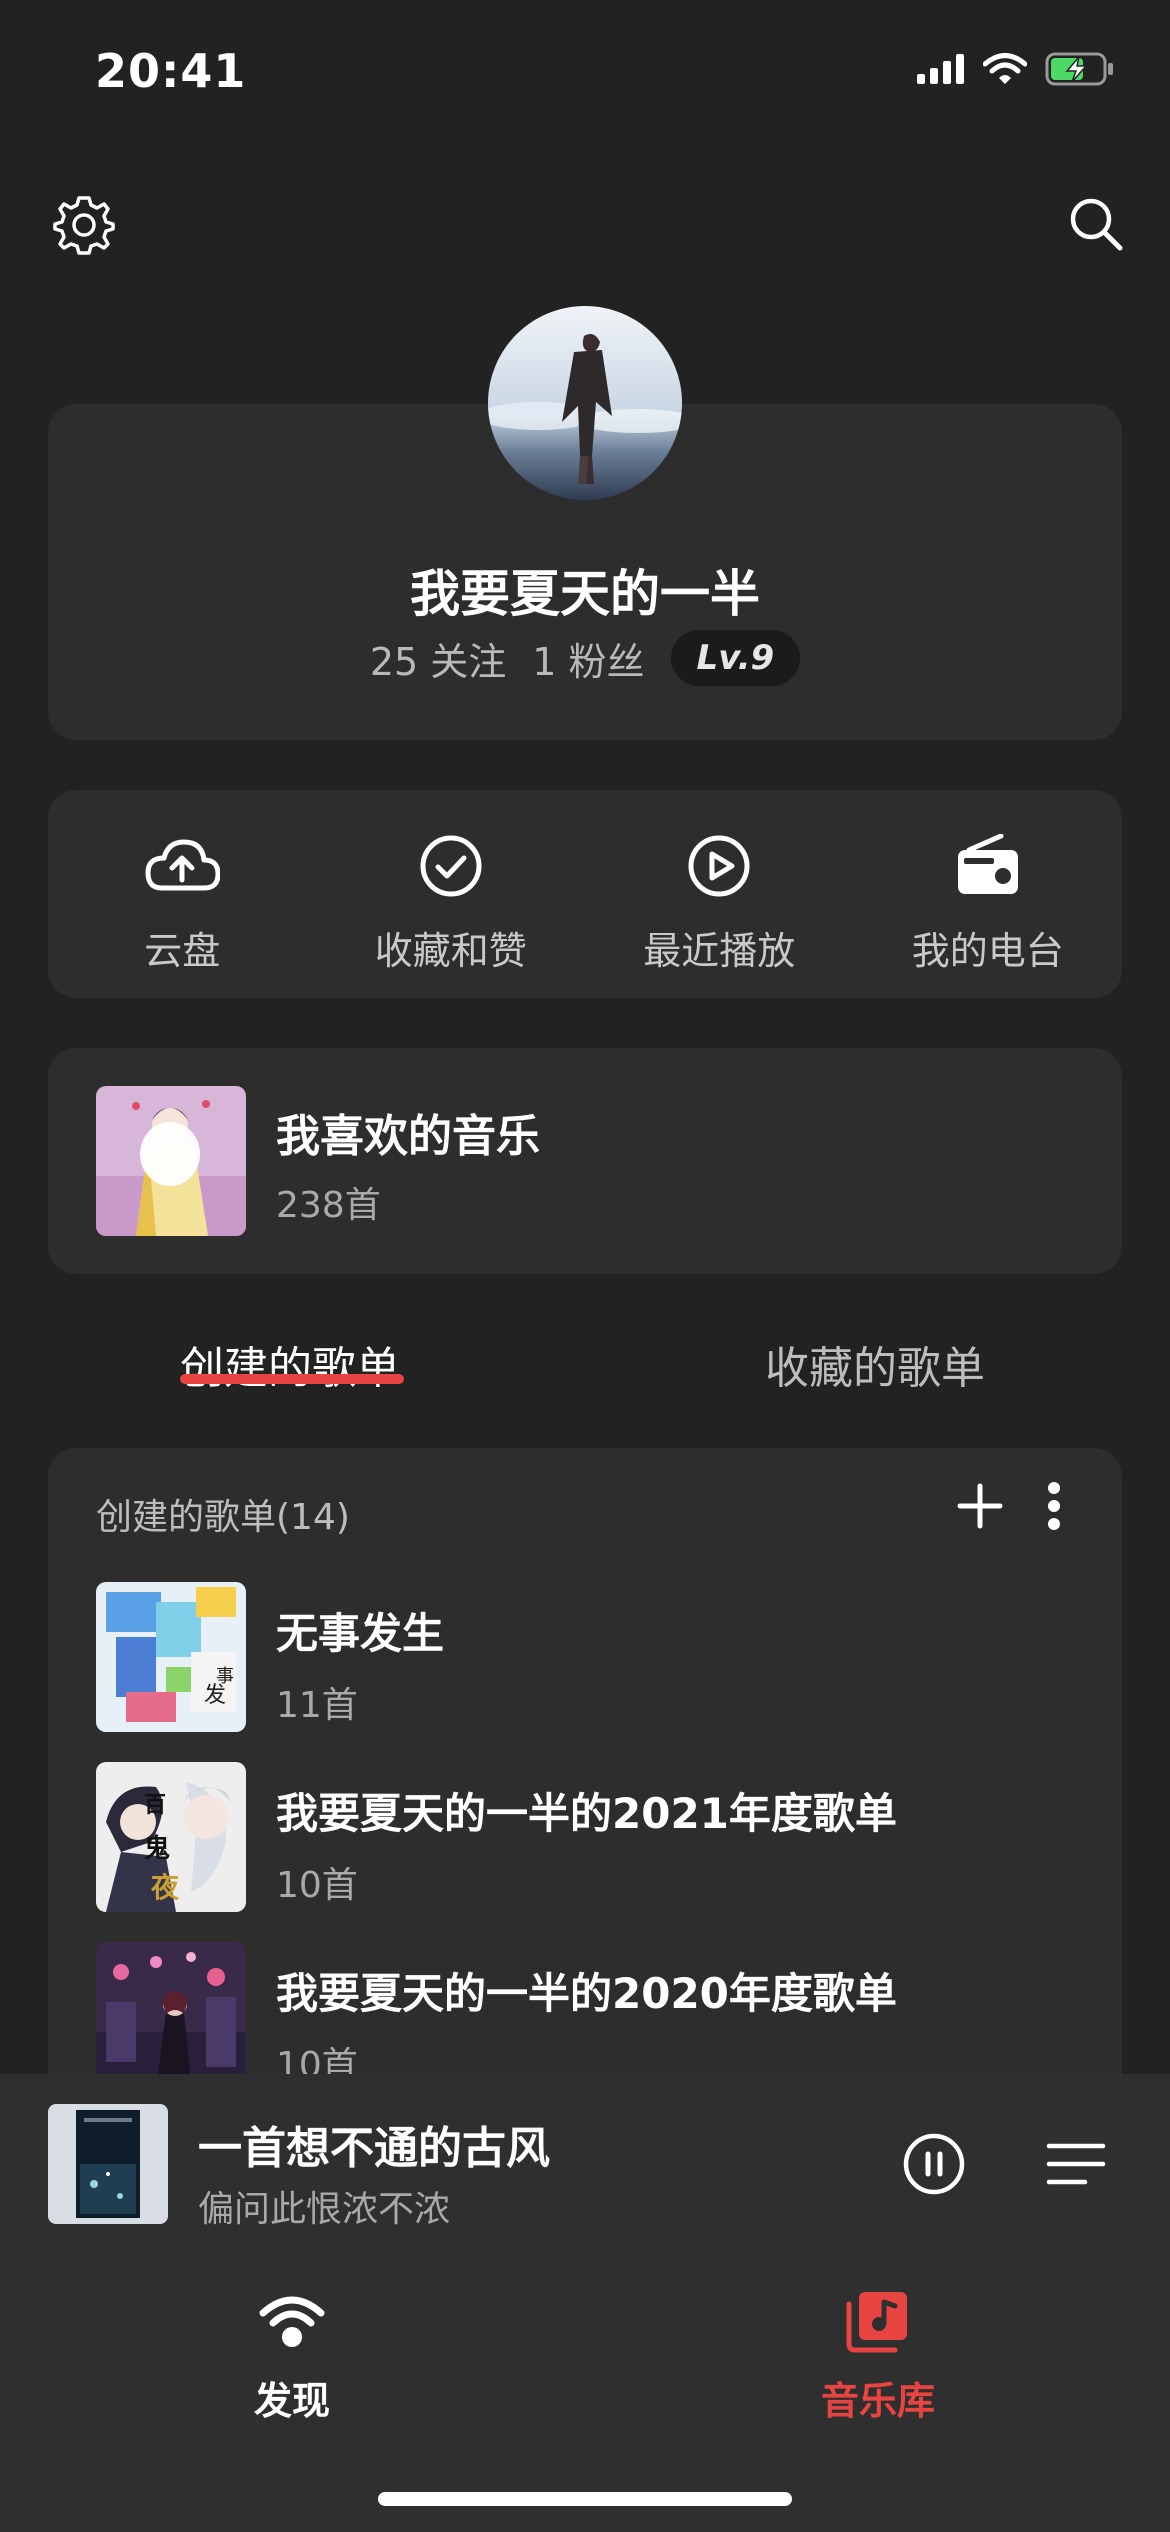 The width and height of the screenshot is (1170, 2532). I want to click on quick-action-label: 收藏和赞, so click(450, 951).